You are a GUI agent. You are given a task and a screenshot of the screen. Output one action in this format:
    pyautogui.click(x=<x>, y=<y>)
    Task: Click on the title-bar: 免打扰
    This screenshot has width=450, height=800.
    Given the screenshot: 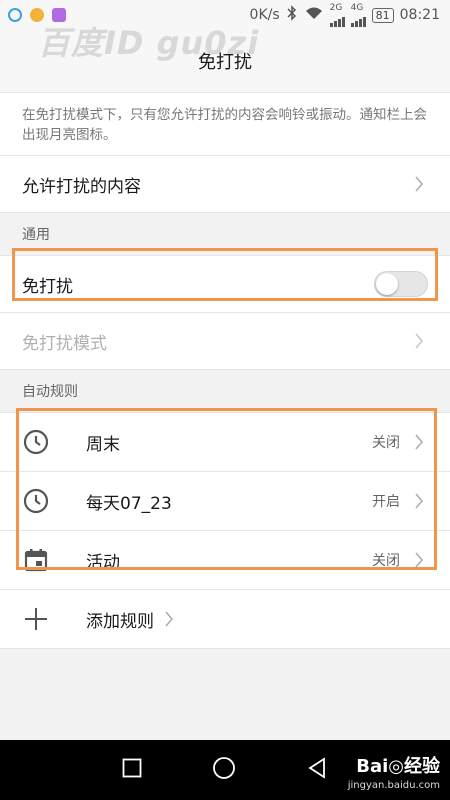 What is the action you would take?
    pyautogui.click(x=225, y=61)
    